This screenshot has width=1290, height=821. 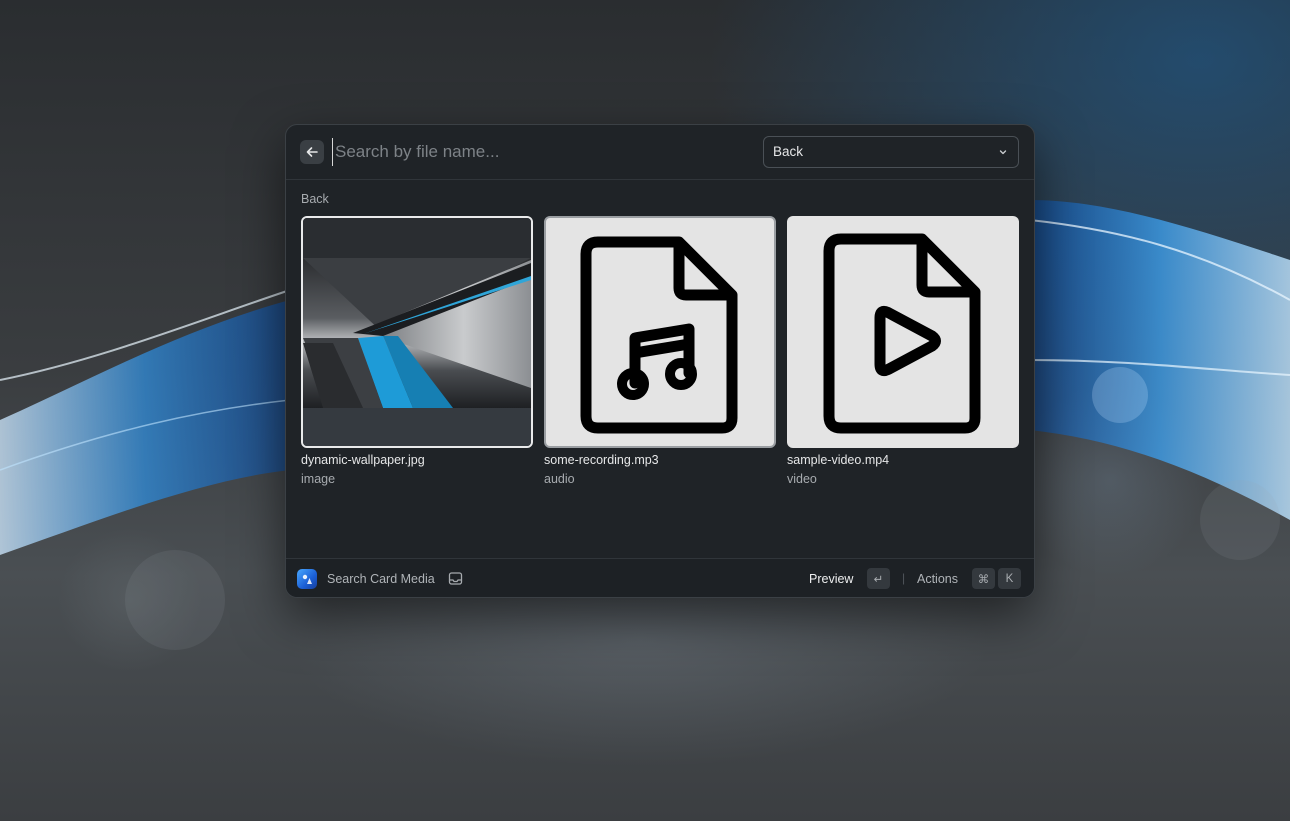 I want to click on preview-action: Preview, so click(x=831, y=579).